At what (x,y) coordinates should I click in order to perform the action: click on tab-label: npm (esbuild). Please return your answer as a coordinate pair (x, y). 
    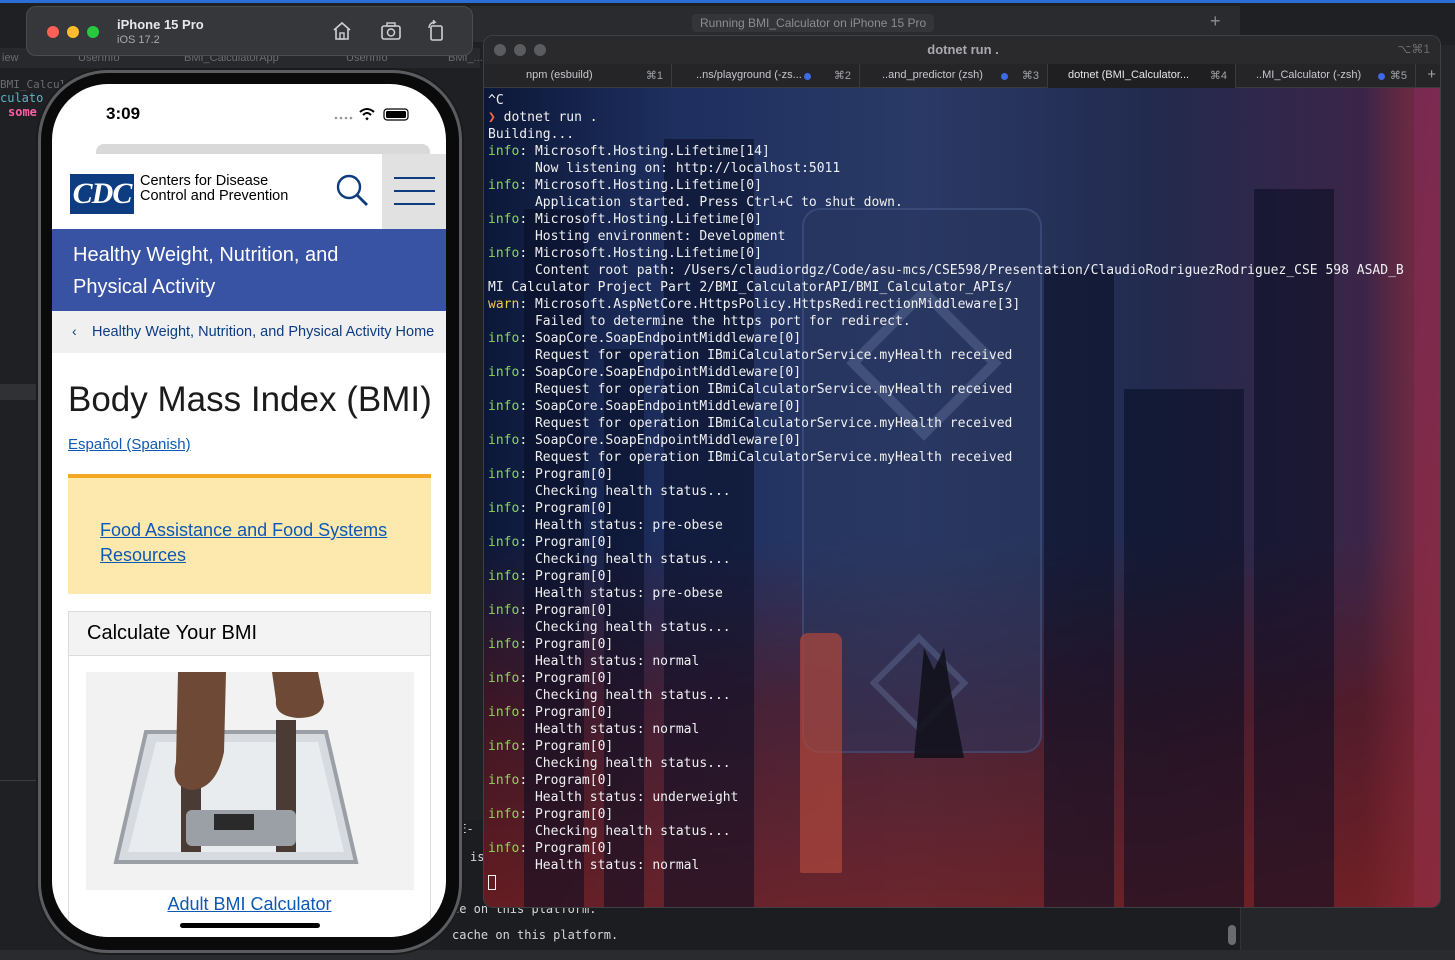
    Looking at the image, I should click on (559, 75).